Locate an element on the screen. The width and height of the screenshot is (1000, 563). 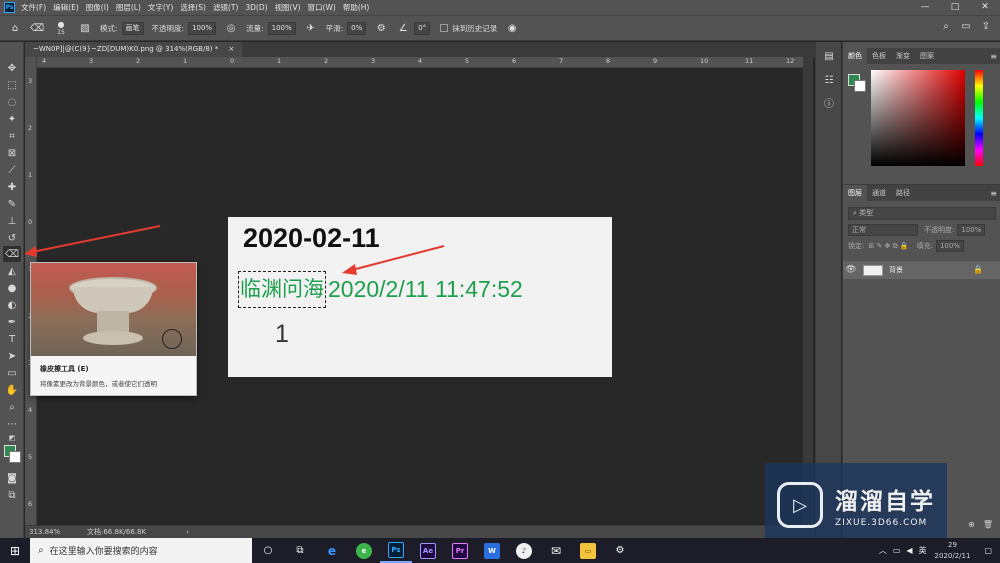
angle-field: 0° is located at coordinates (422, 28).